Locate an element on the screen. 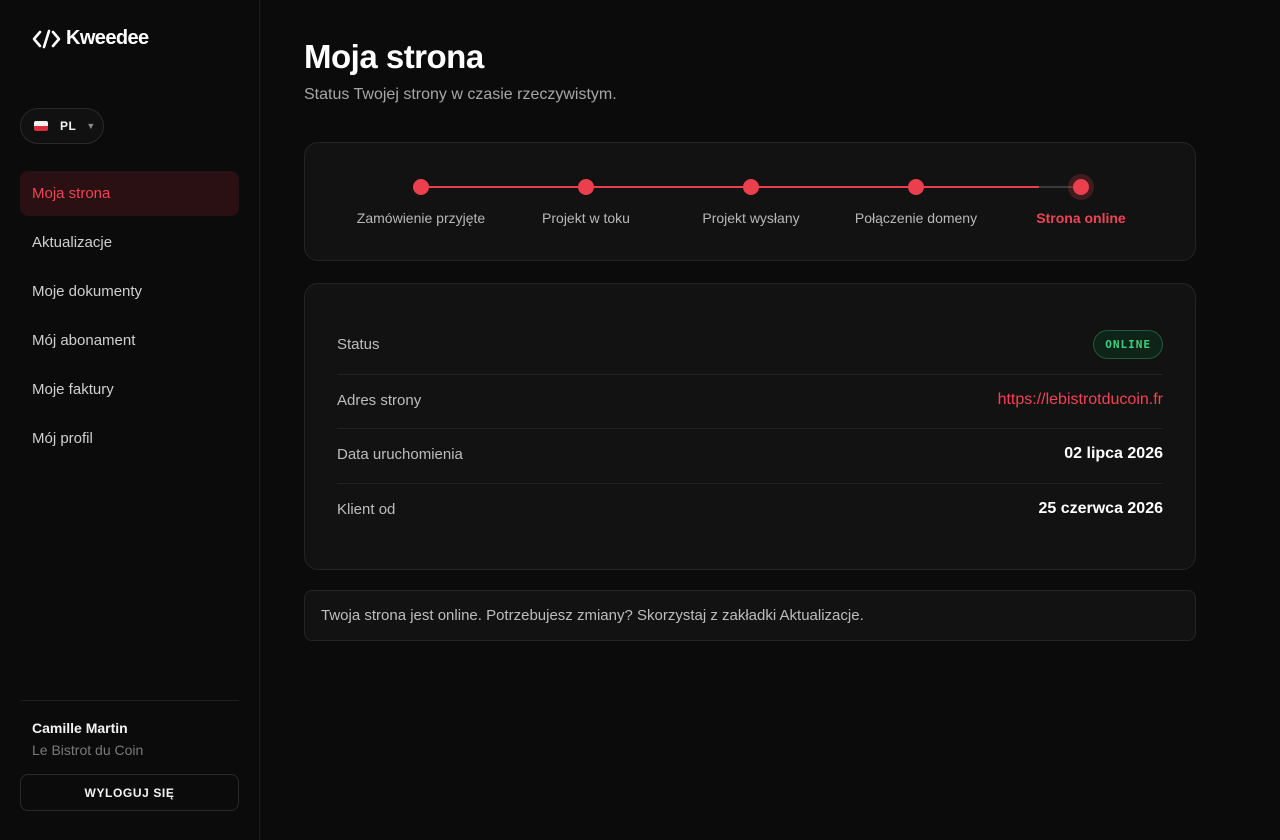 The height and width of the screenshot is (840, 1280). status-badge: ONLINE is located at coordinates (1128, 344).